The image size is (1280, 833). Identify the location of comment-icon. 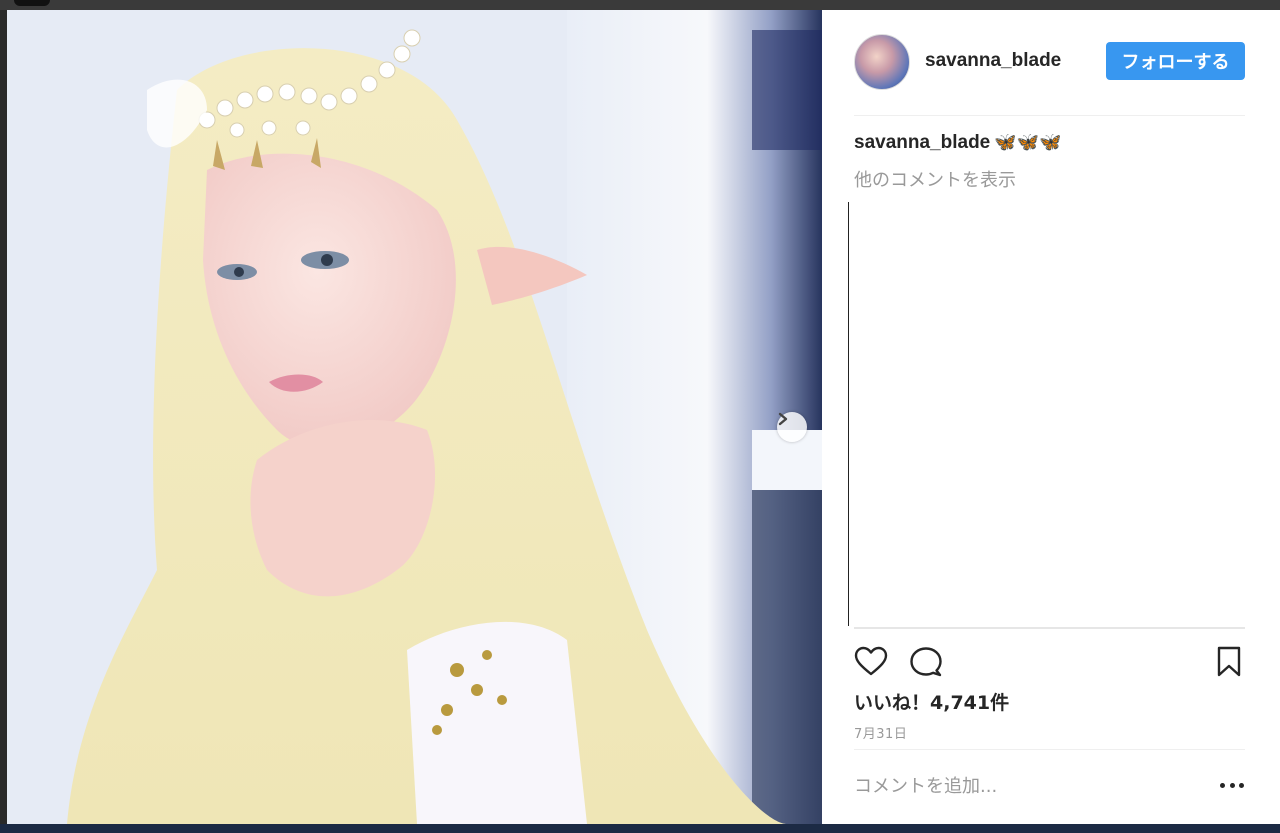
(926, 662).